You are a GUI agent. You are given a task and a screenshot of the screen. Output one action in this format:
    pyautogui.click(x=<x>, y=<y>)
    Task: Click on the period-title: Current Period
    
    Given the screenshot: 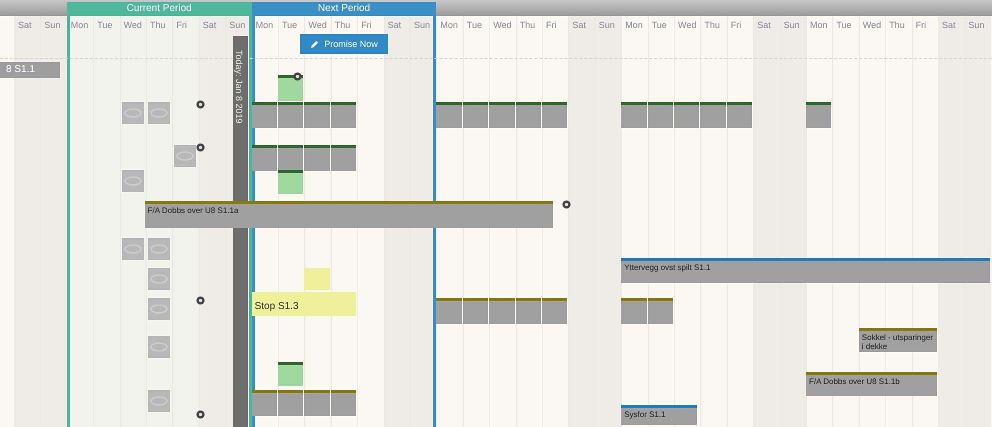 What is the action you would take?
    pyautogui.click(x=159, y=9)
    